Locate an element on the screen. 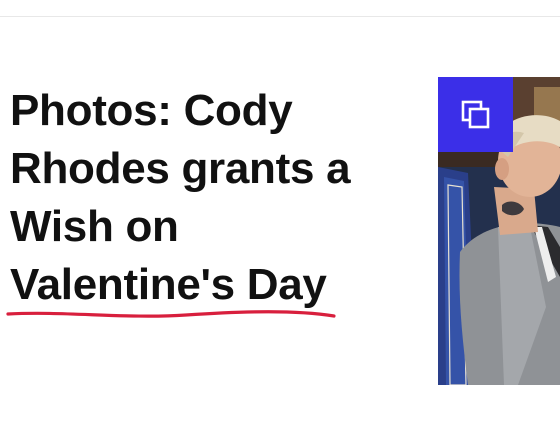 Image resolution: width=560 pixels, height=439 pixels. headline-line-4: Valentine's Day is located at coordinates (168, 284).